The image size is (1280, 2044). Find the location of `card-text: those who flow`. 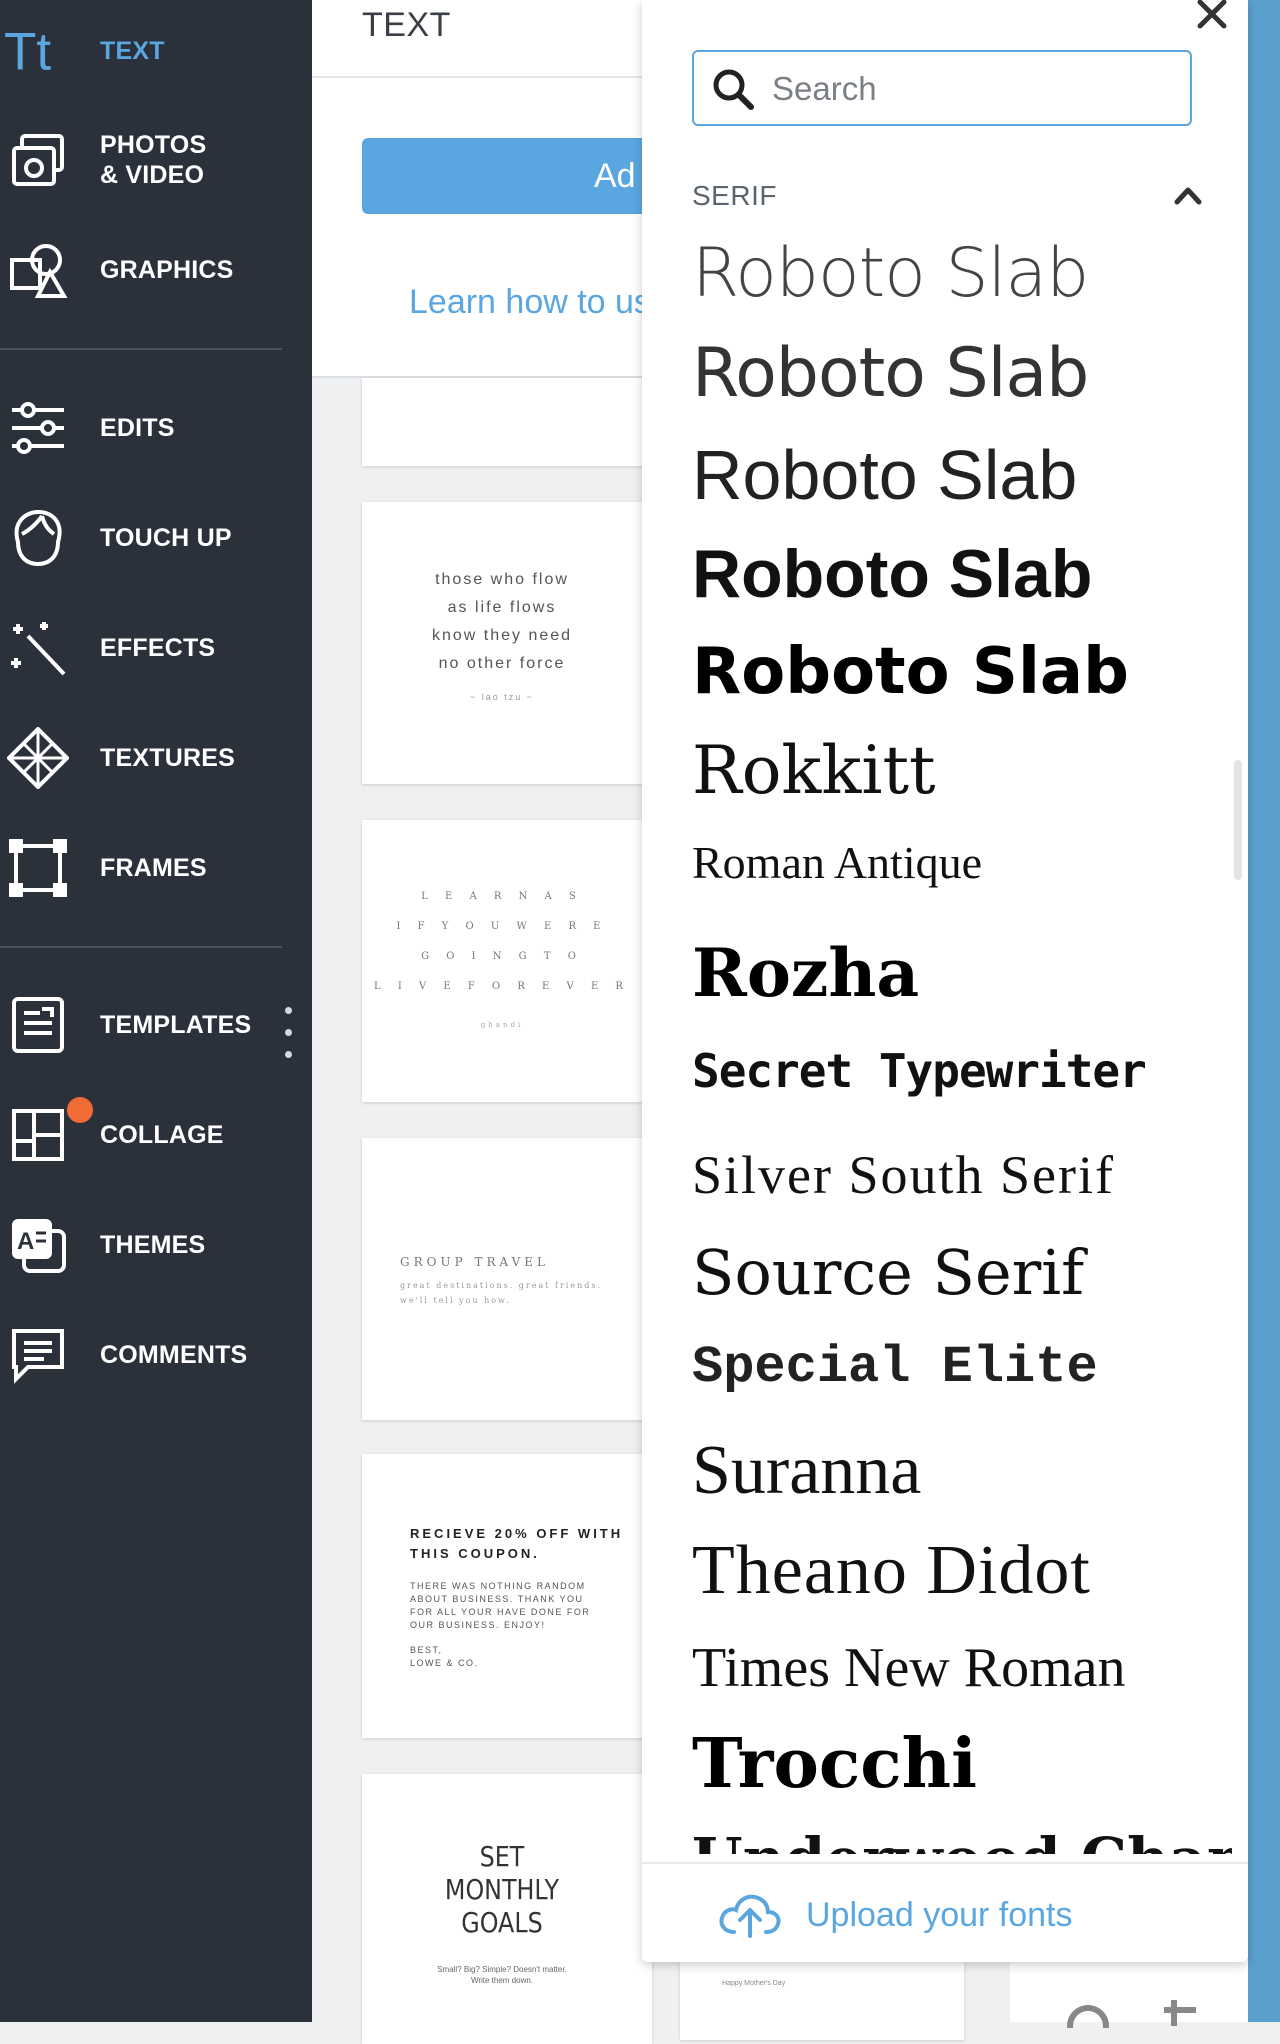

card-text: those who flow is located at coordinates (502, 579).